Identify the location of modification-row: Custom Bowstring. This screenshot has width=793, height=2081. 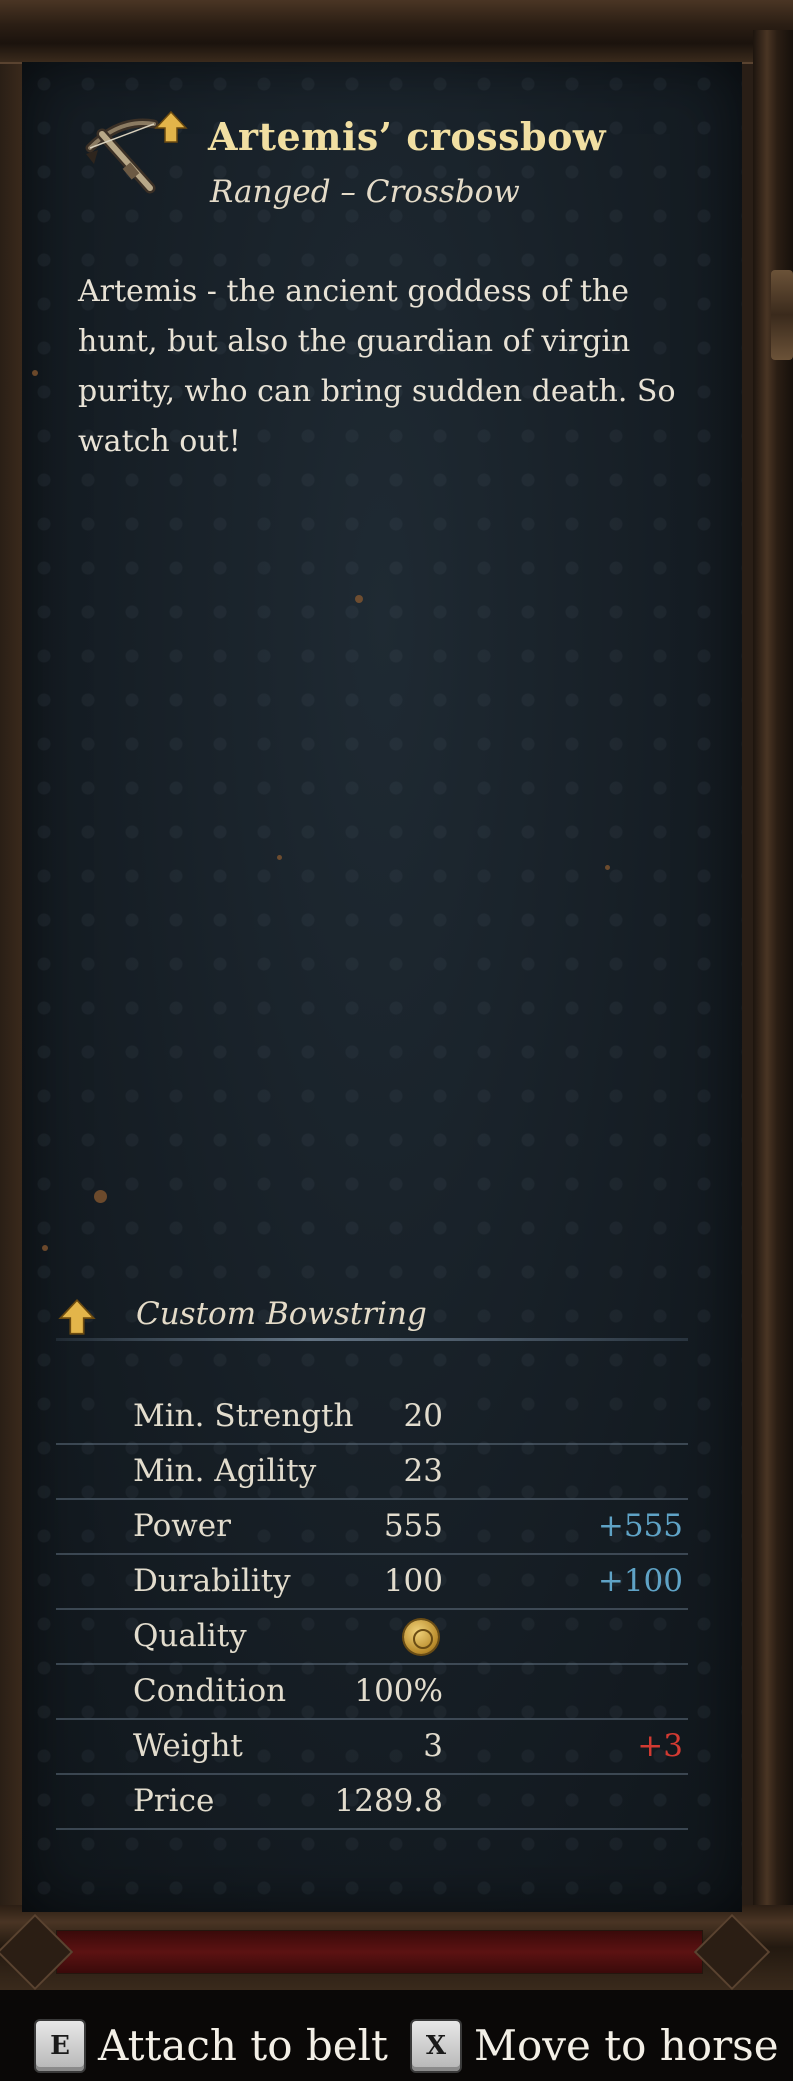
(366, 1320).